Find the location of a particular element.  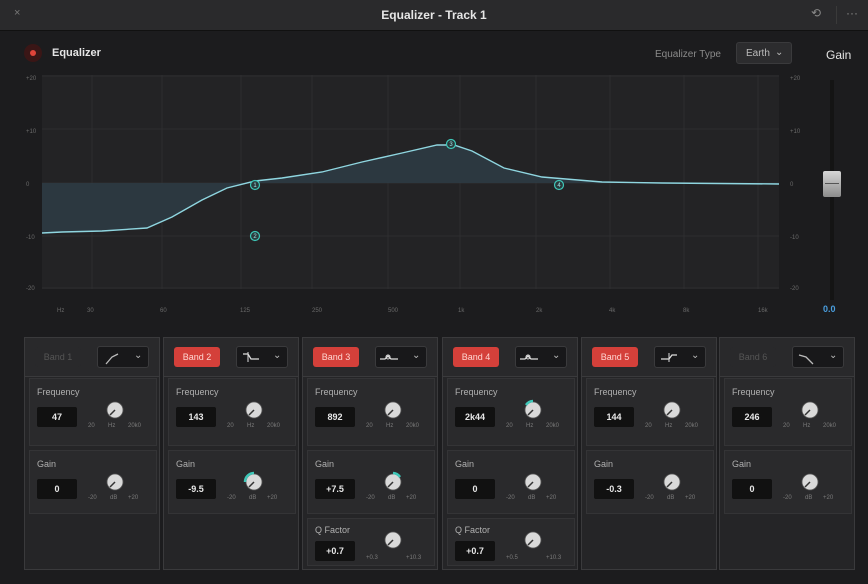

band-enable-button: Band 4 is located at coordinates (476, 357).